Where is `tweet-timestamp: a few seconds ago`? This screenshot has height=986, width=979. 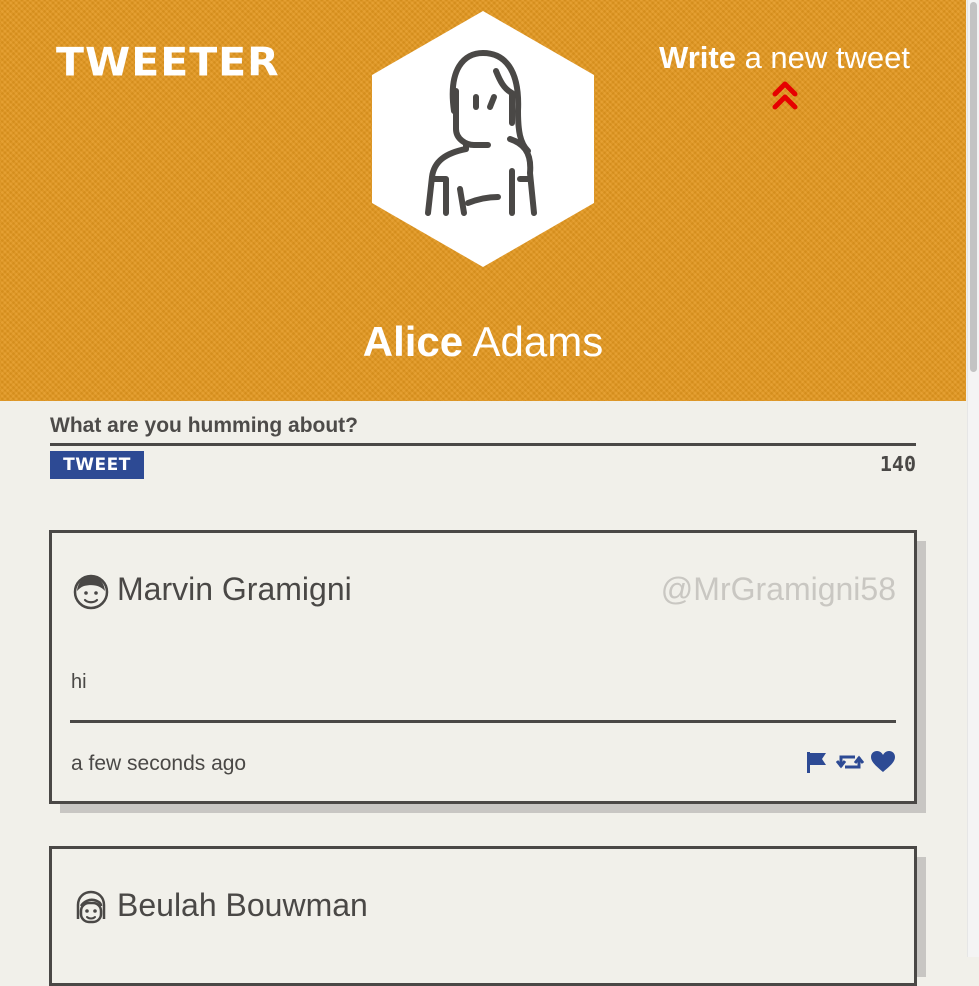
tweet-timestamp: a few seconds ago is located at coordinates (159, 763).